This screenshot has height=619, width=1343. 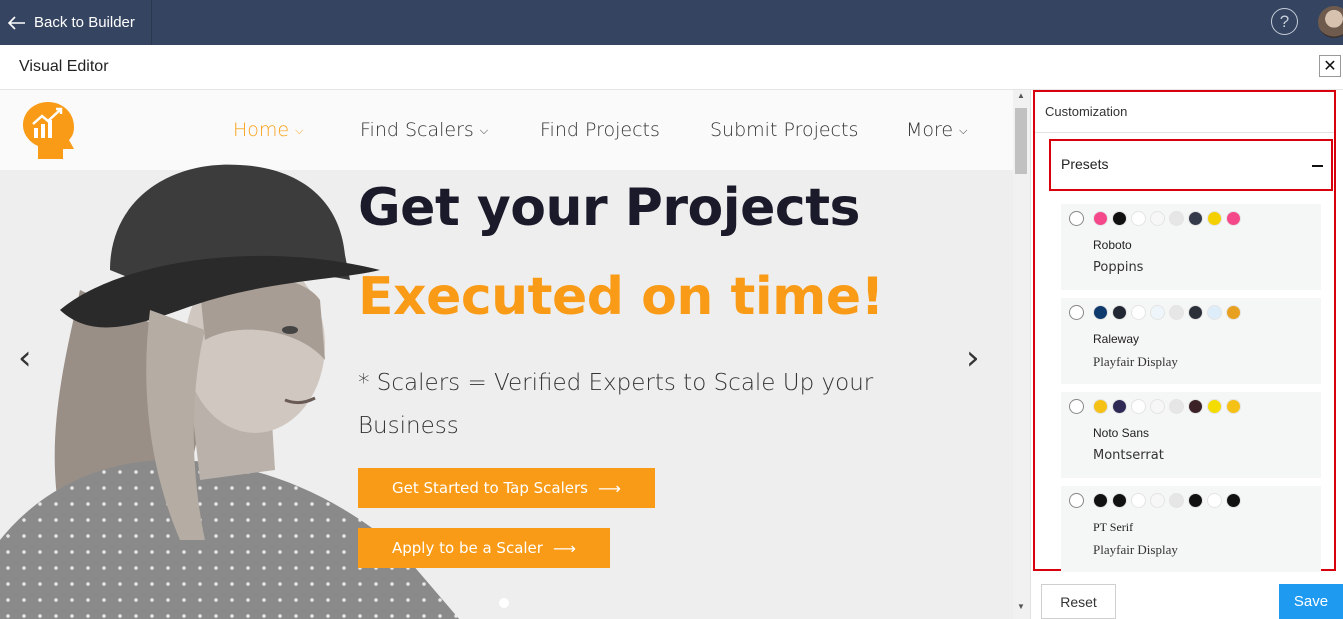 What do you see at coordinates (1086, 111) in the screenshot?
I see `customization-title: Customization` at bounding box center [1086, 111].